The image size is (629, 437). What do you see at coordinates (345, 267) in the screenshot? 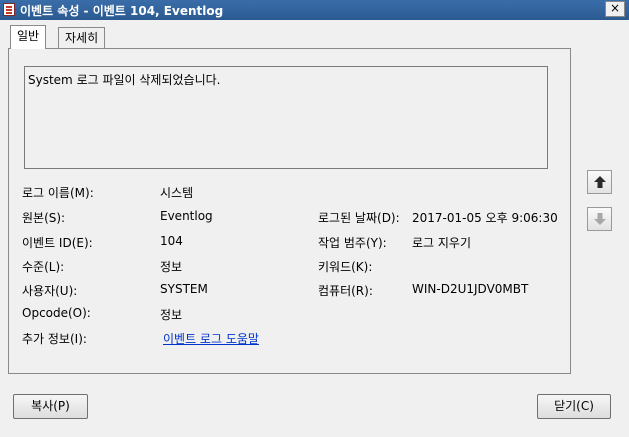
I see `keywords-label: 키워드(K):` at bounding box center [345, 267].